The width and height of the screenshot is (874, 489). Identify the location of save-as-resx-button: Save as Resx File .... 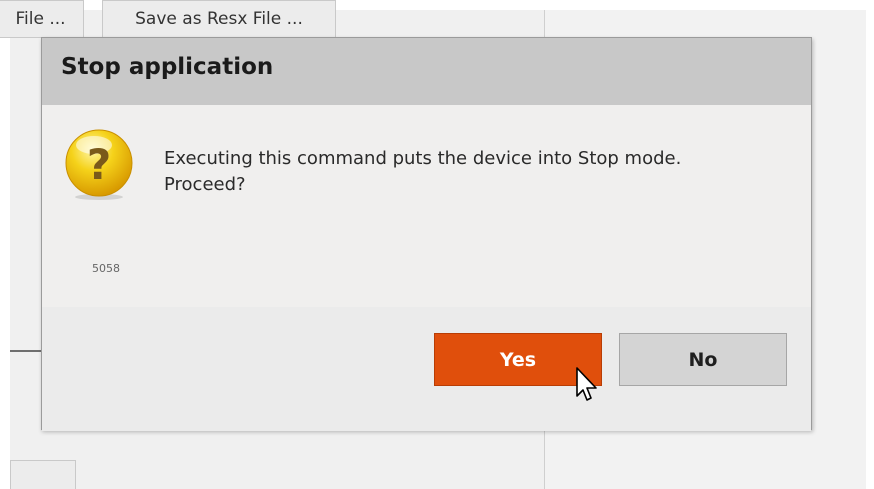
(219, 19).